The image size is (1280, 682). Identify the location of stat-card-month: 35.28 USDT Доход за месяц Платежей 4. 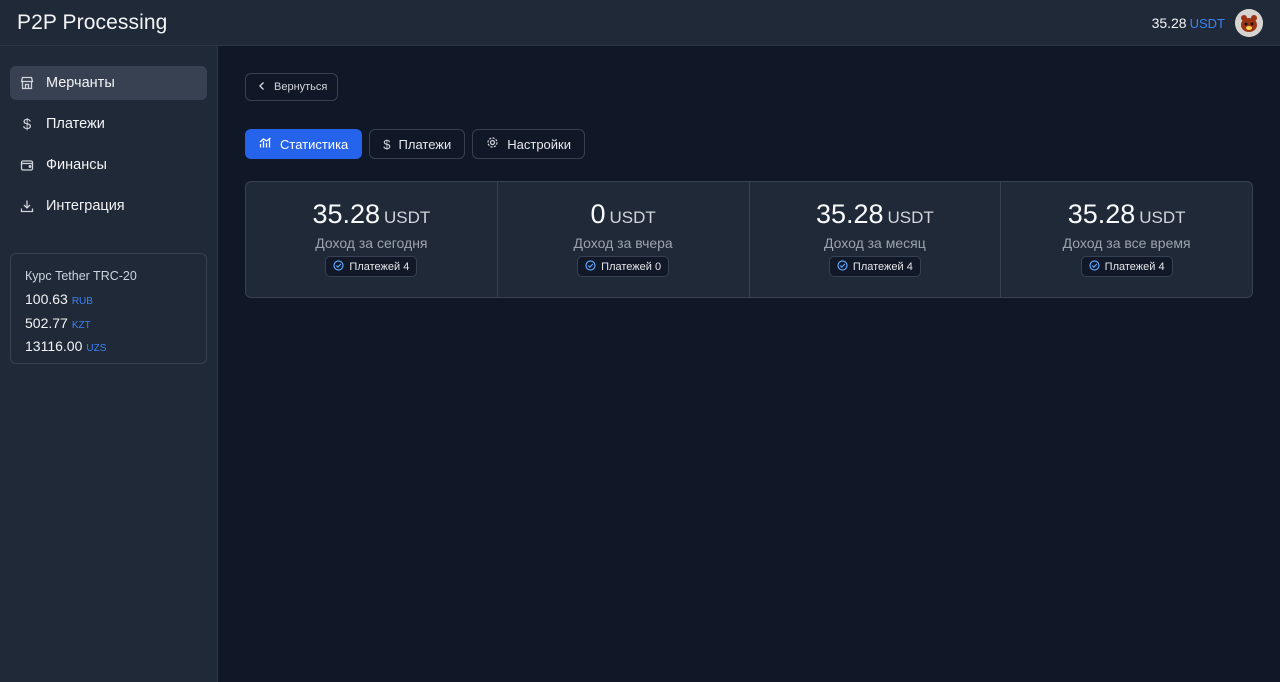
(876, 239).